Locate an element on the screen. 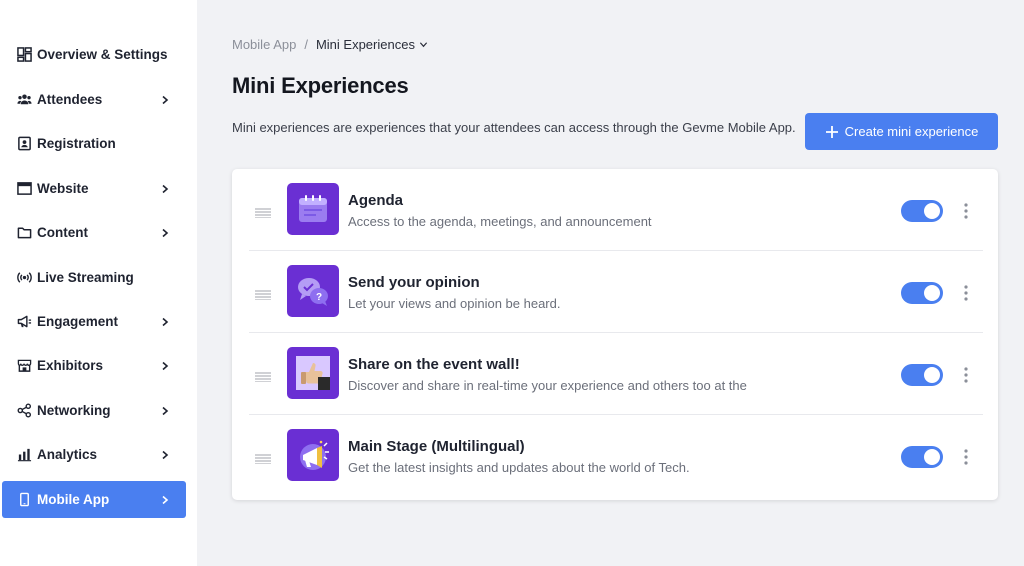 This screenshot has height=566, width=1024. sidebar-item-label: Analytics is located at coordinates (67, 454).